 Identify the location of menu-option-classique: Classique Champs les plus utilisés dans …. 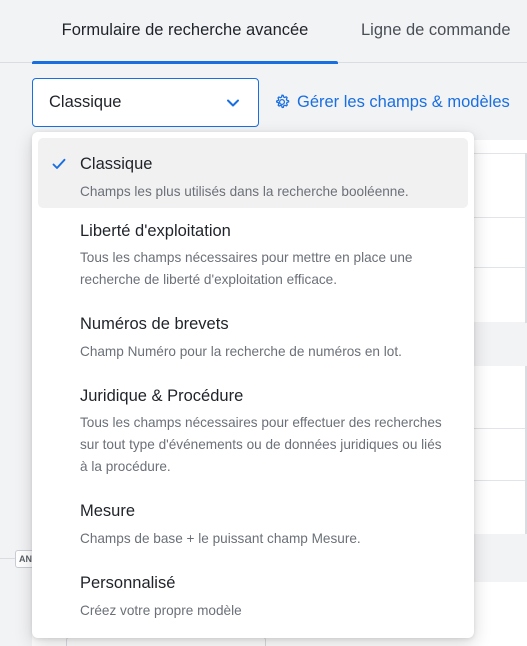
(253, 173).